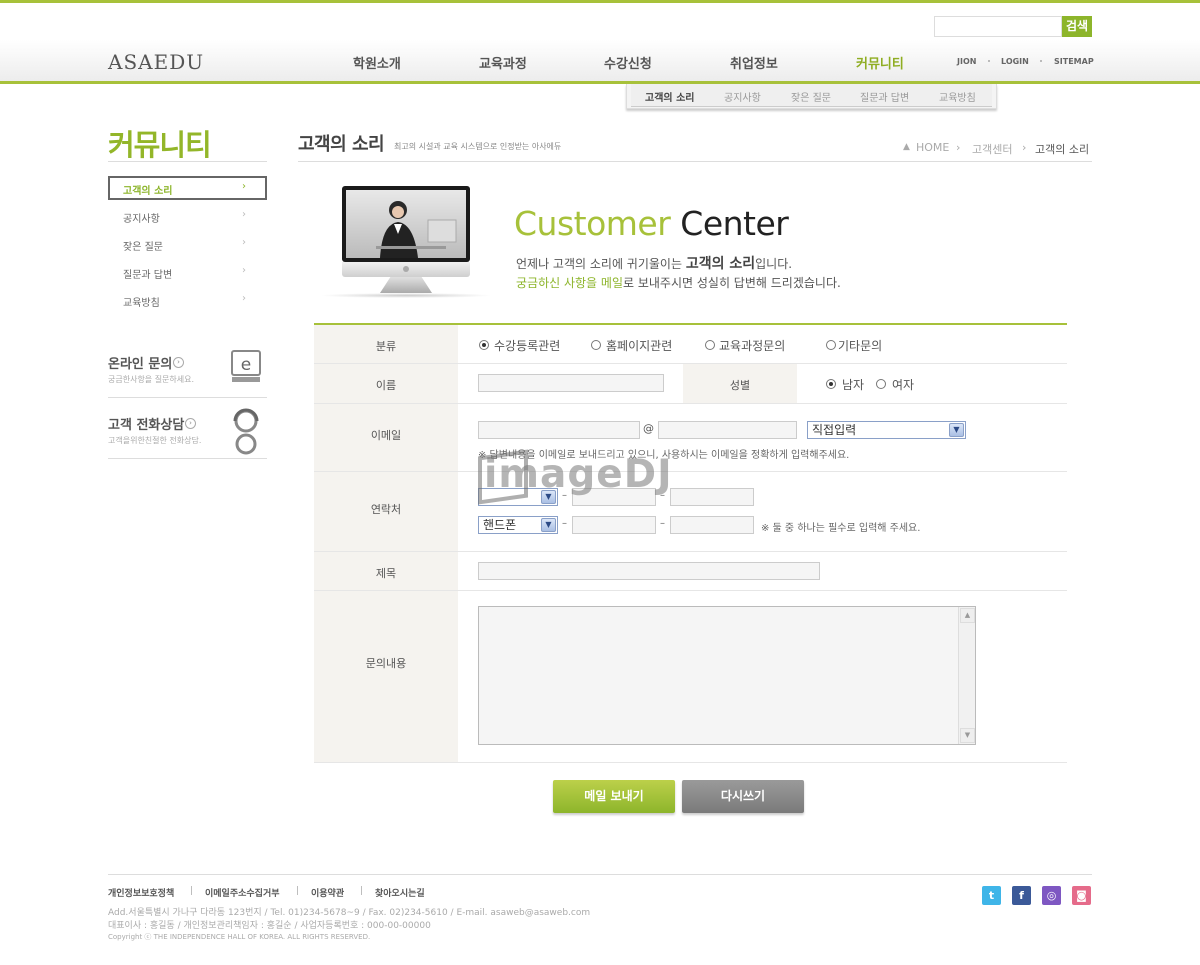  Describe the element at coordinates (649, 571) in the screenshot. I see `subject-input` at that location.